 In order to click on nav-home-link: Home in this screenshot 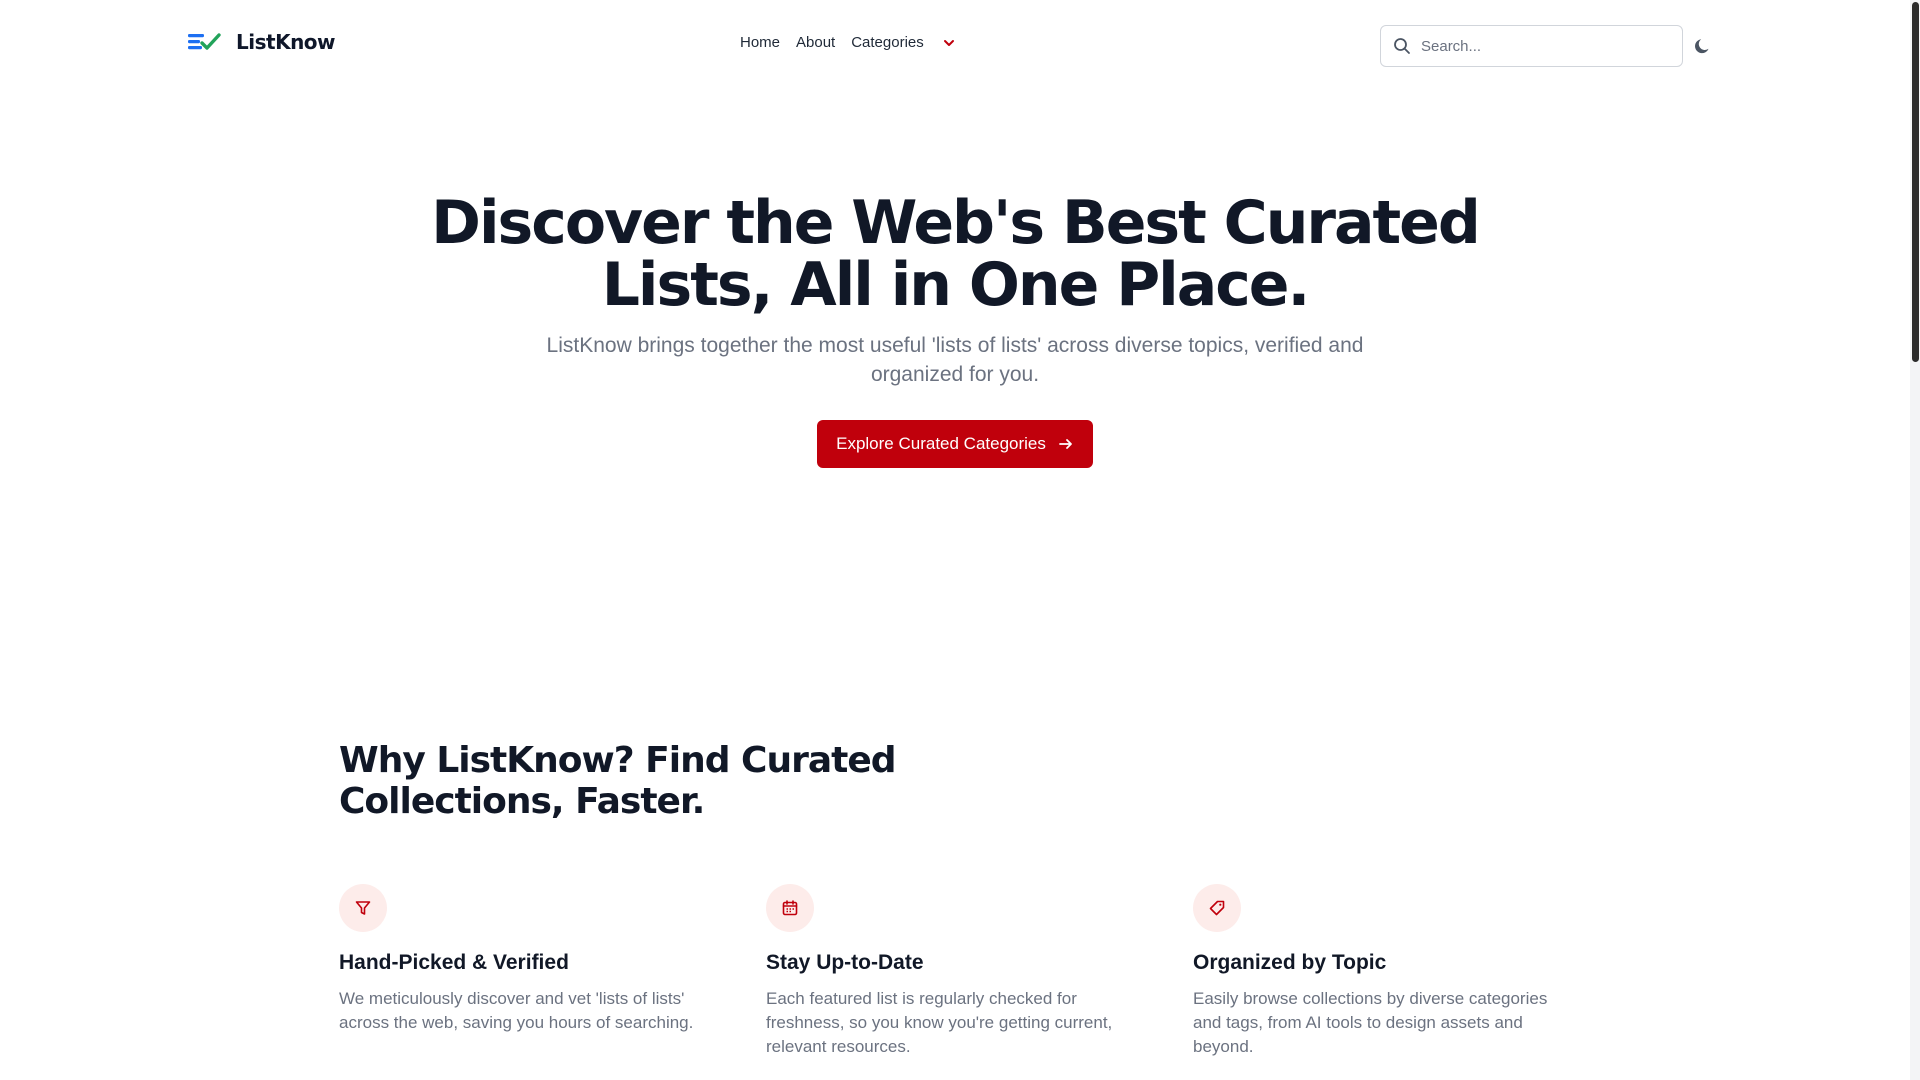, I will do `click(760, 42)`.